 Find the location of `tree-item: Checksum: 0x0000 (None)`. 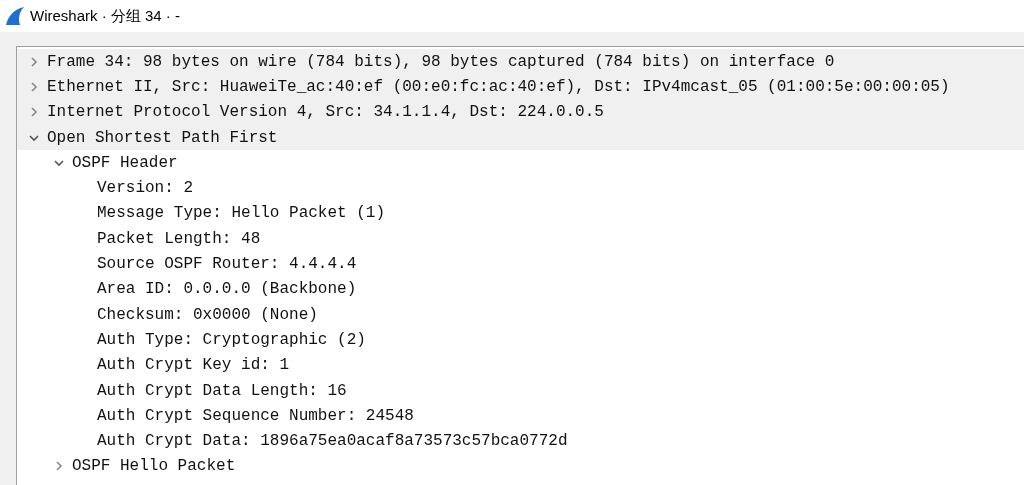

tree-item: Checksum: 0x0000 (None) is located at coordinates (207, 314).